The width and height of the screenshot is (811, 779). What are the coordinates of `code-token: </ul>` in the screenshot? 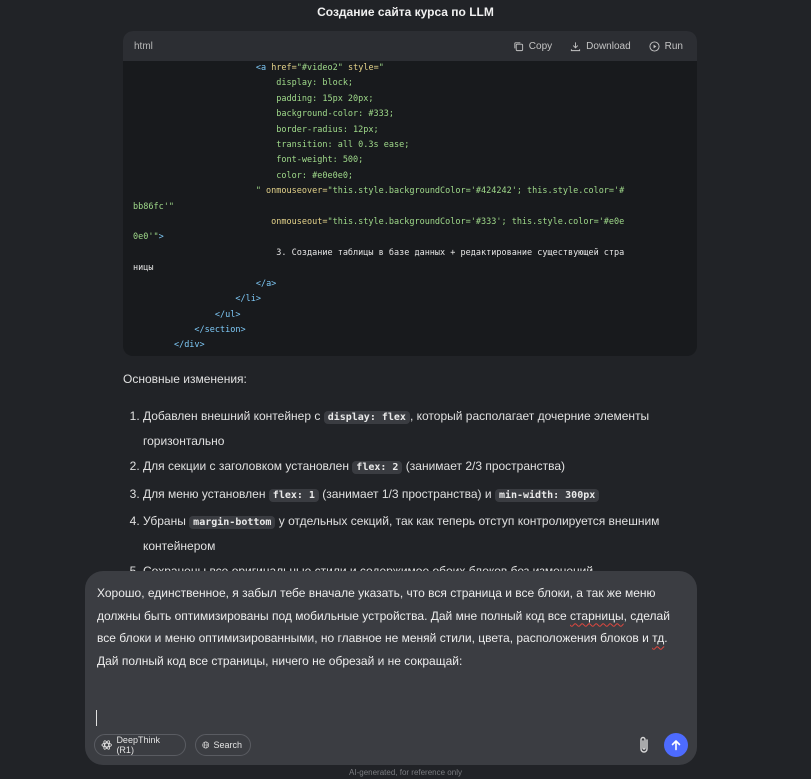 It's located at (227, 314).